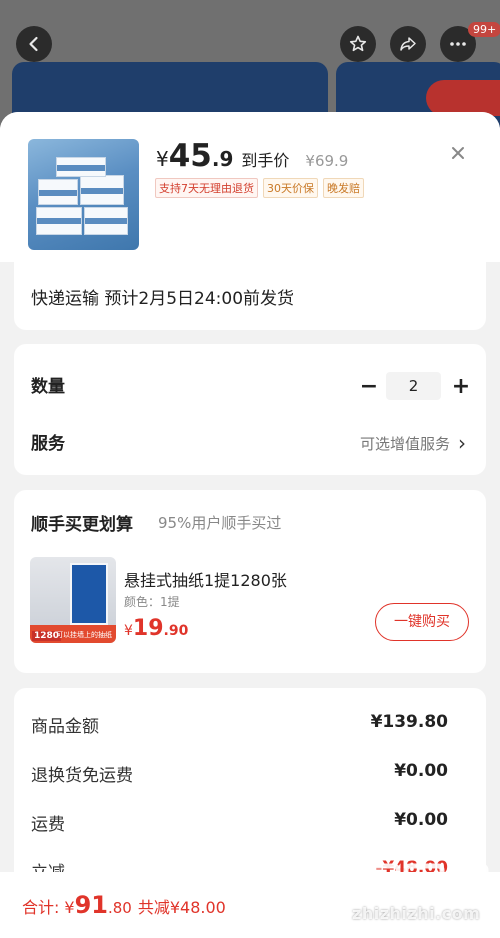 The height and width of the screenshot is (938, 500). I want to click on more-dots-icon, so click(458, 44).